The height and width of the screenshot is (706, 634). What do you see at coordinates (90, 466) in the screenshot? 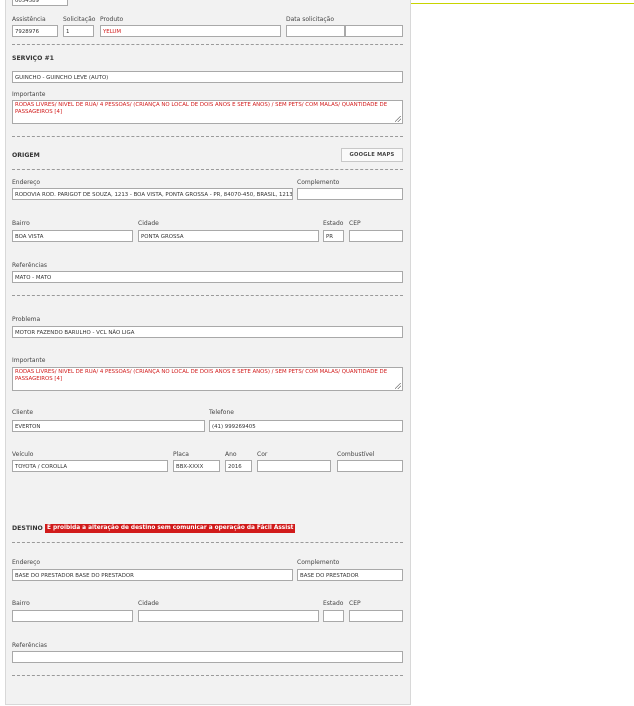
I see `veiculo-field: TOYOTA / COROLLA` at bounding box center [90, 466].